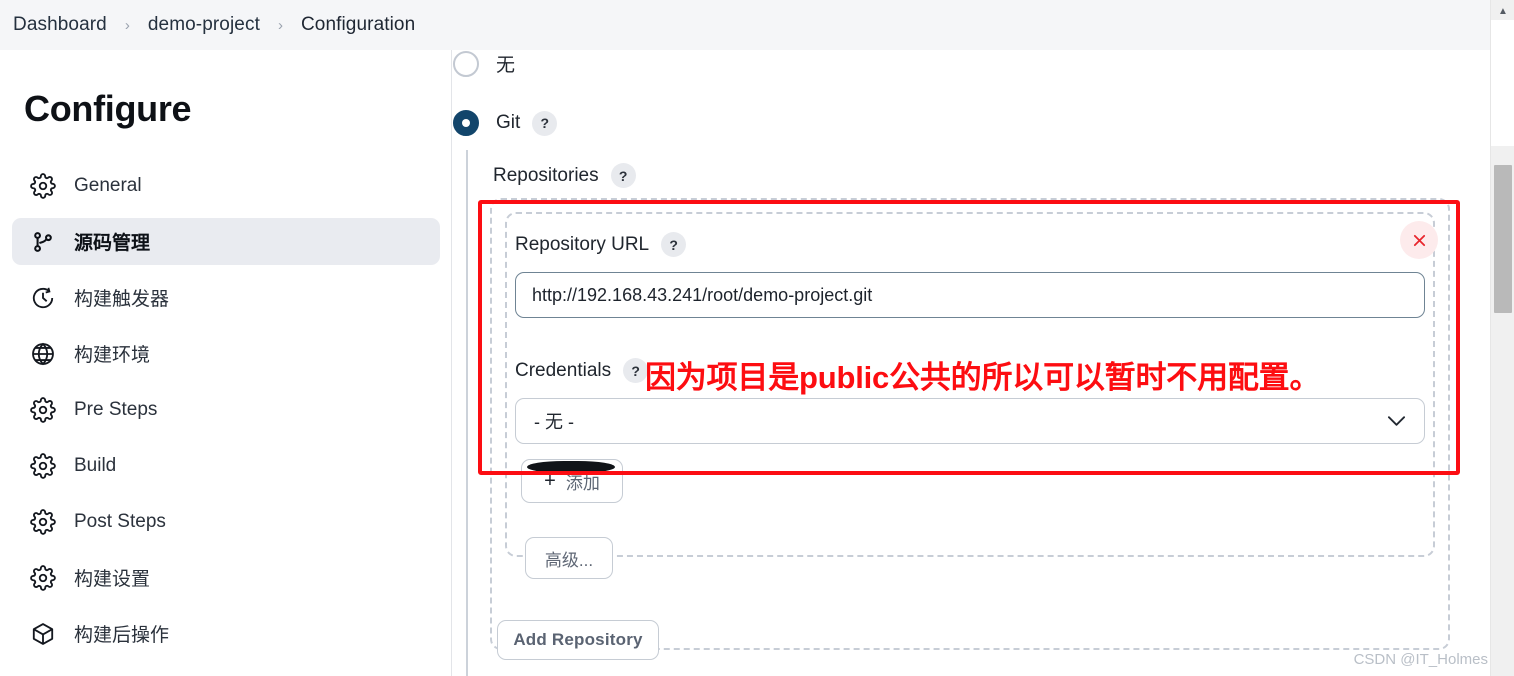 The image size is (1514, 676). What do you see at coordinates (467, 413) in the screenshot?
I see `section-guide-line` at bounding box center [467, 413].